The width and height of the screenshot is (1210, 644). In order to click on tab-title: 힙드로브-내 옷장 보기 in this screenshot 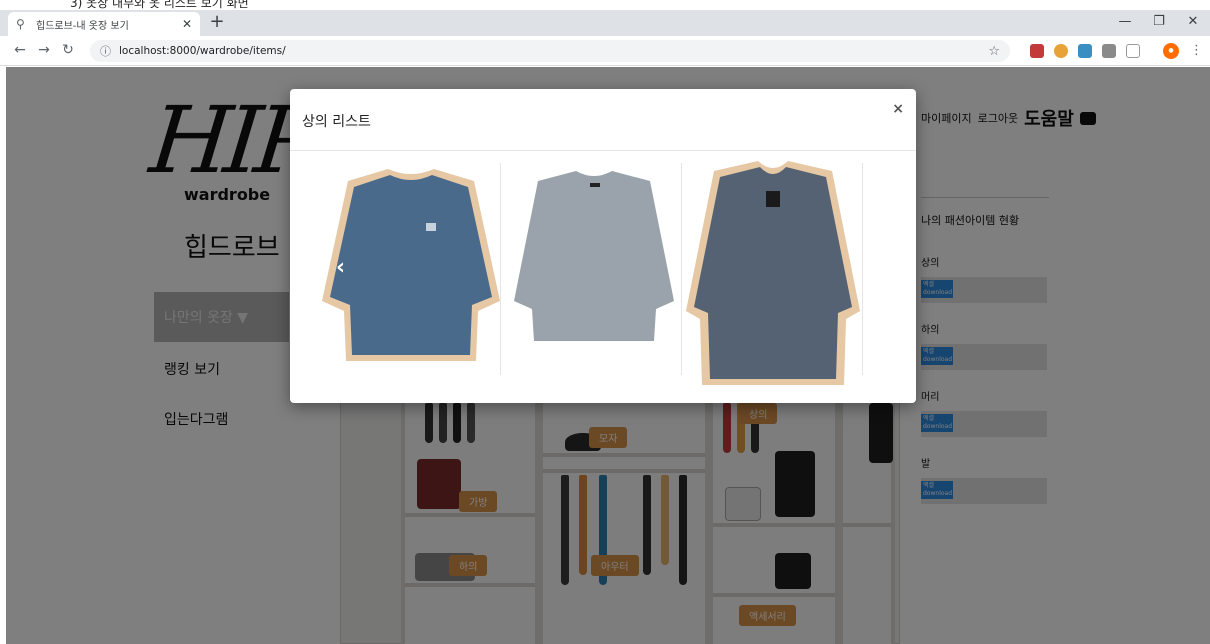, I will do `click(82, 26)`.